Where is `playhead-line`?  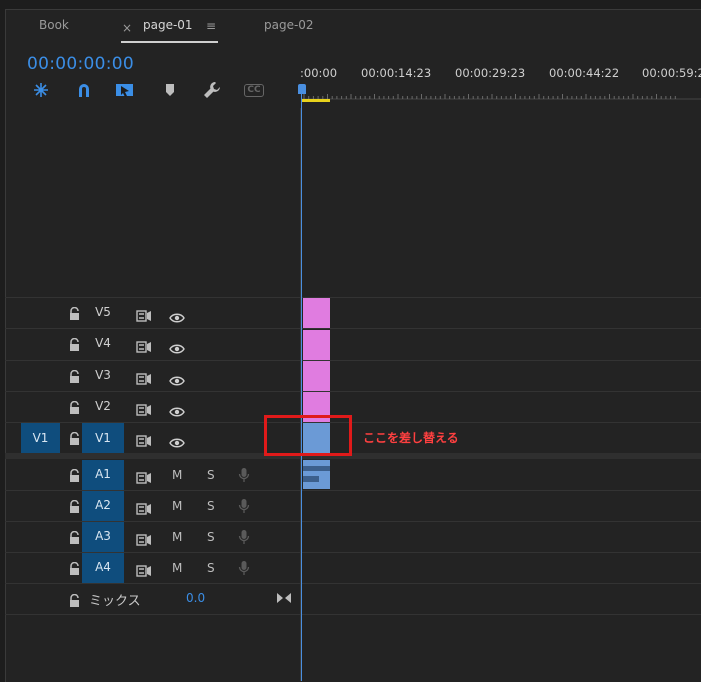 playhead-line is located at coordinates (301, 387).